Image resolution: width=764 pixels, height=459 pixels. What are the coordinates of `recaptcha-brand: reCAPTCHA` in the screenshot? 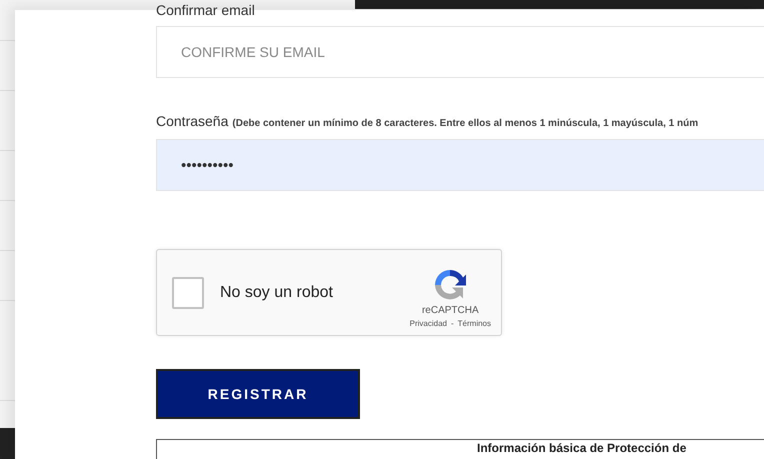 It's located at (450, 311).